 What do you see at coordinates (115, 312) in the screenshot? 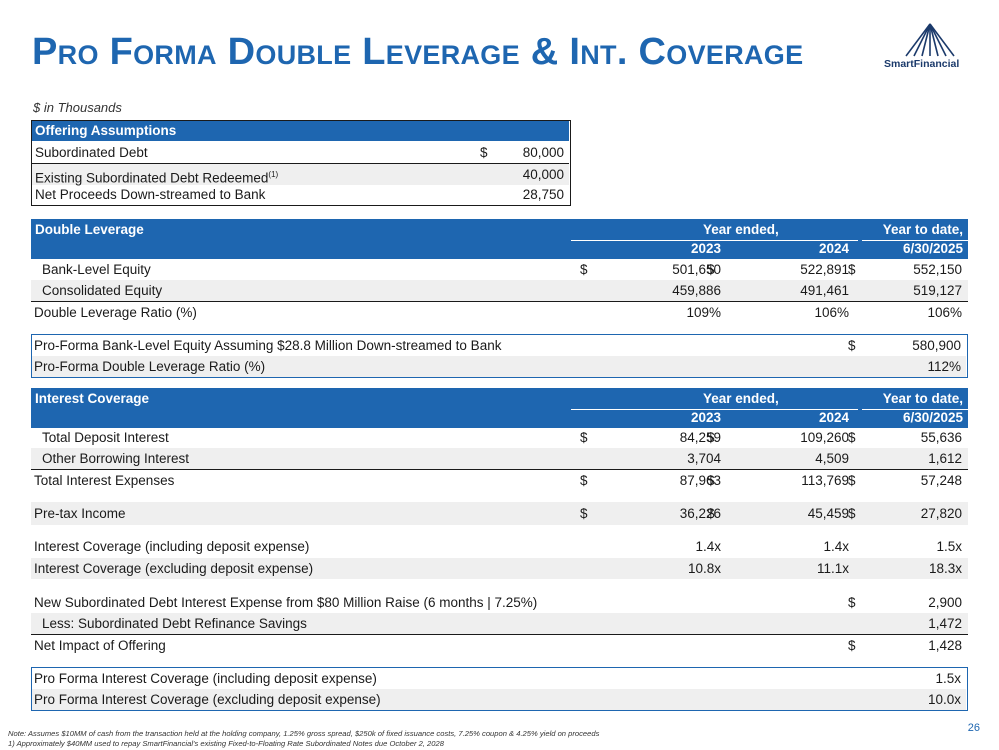
I see `row-label: Double Leverage Ratio (%)` at bounding box center [115, 312].